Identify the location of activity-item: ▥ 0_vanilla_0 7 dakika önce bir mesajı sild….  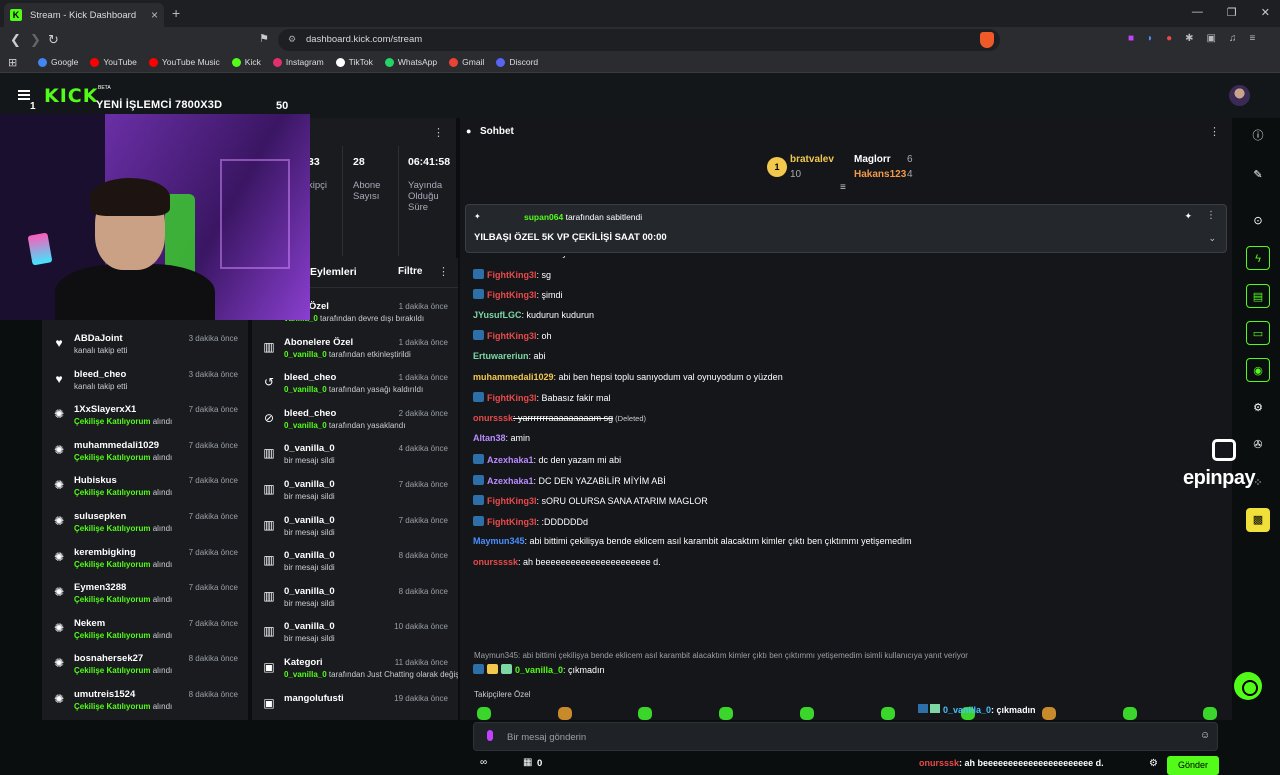
(355, 529).